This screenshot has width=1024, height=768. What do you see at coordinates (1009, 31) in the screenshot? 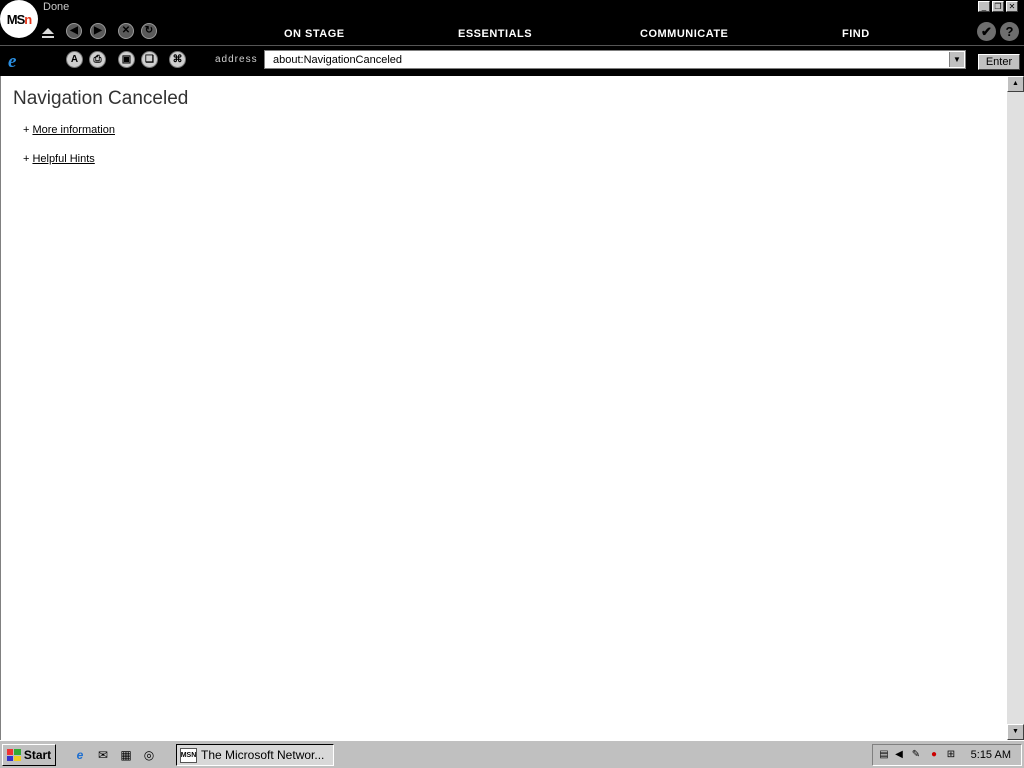
I see `help-icon: ?` at bounding box center [1009, 31].